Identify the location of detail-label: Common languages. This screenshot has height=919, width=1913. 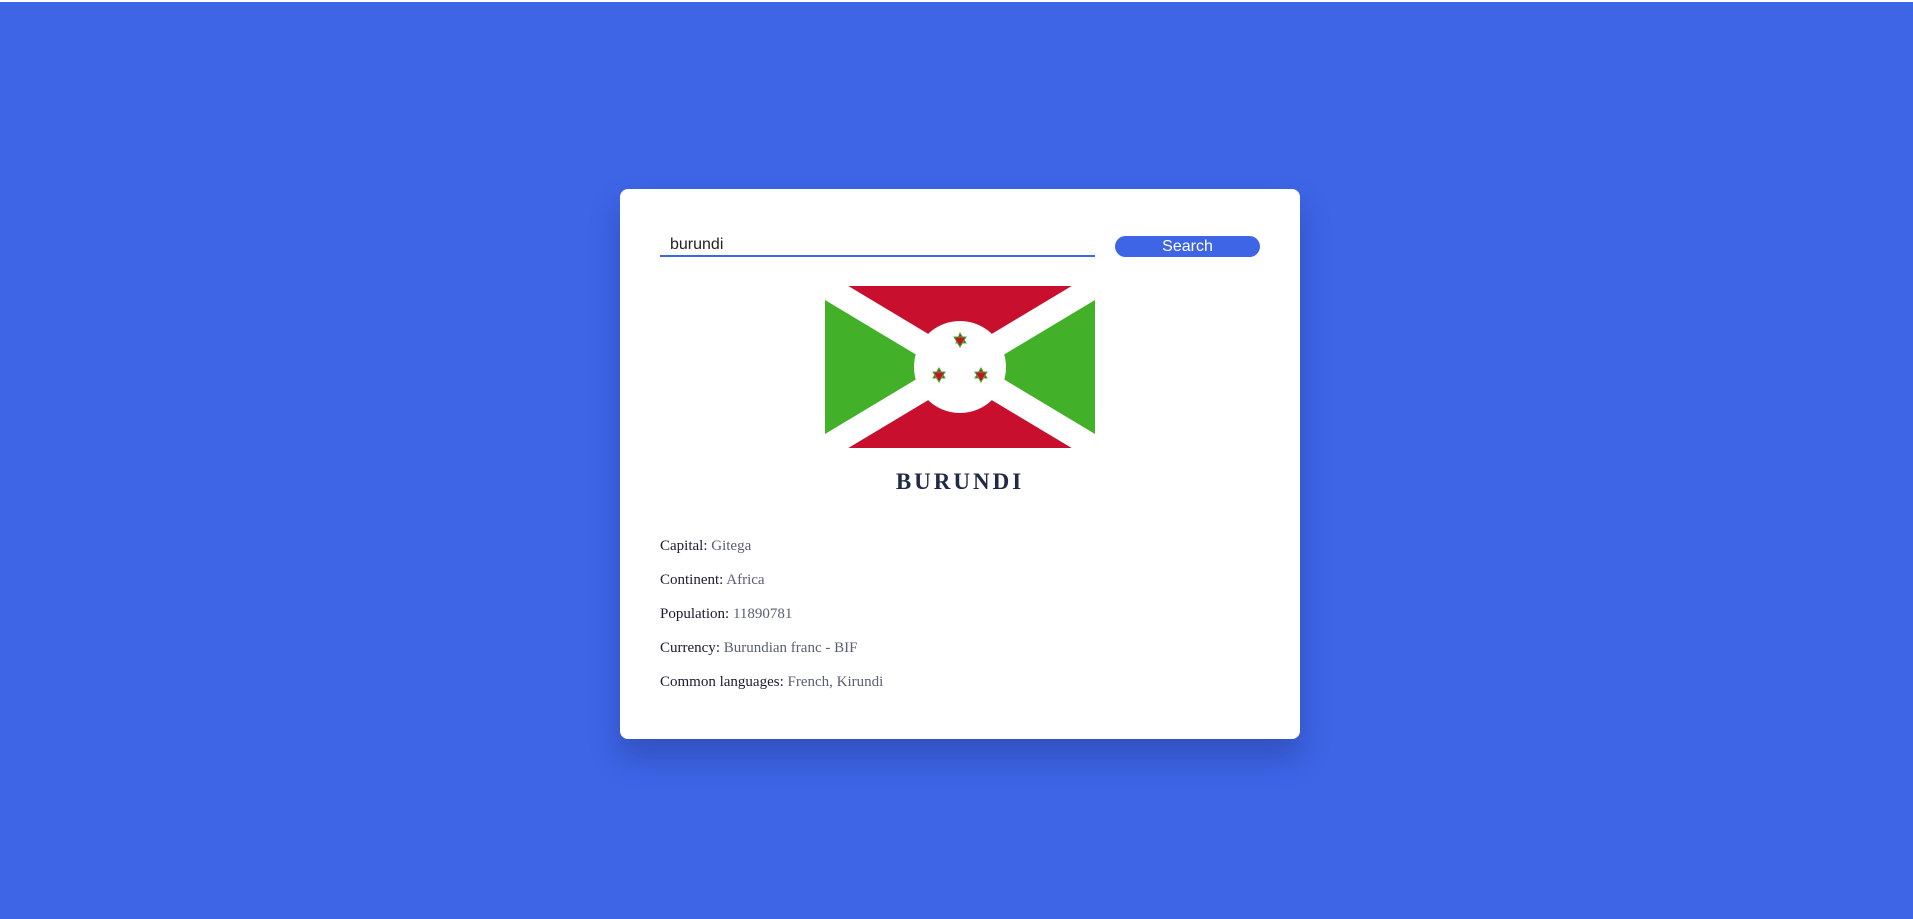
(720, 682).